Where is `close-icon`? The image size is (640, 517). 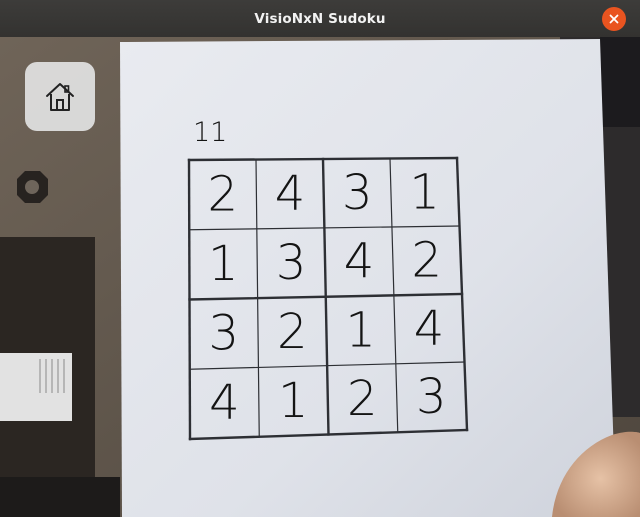
close-icon is located at coordinates (614, 19).